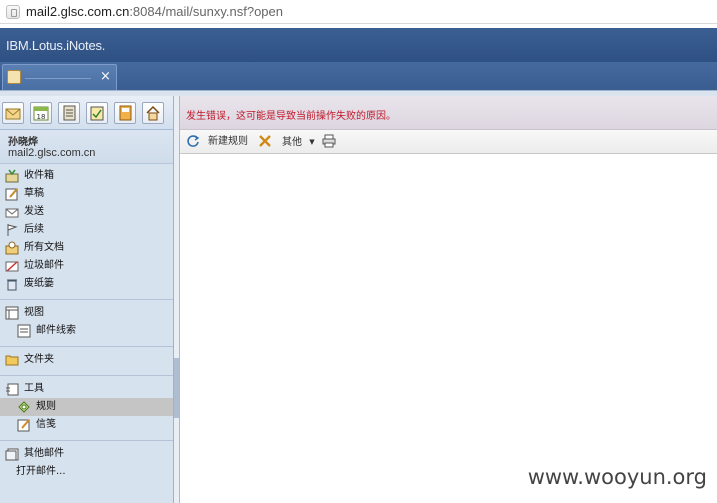  What do you see at coordinates (39, 175) in the screenshot?
I see `nav-label: 收件箱` at bounding box center [39, 175].